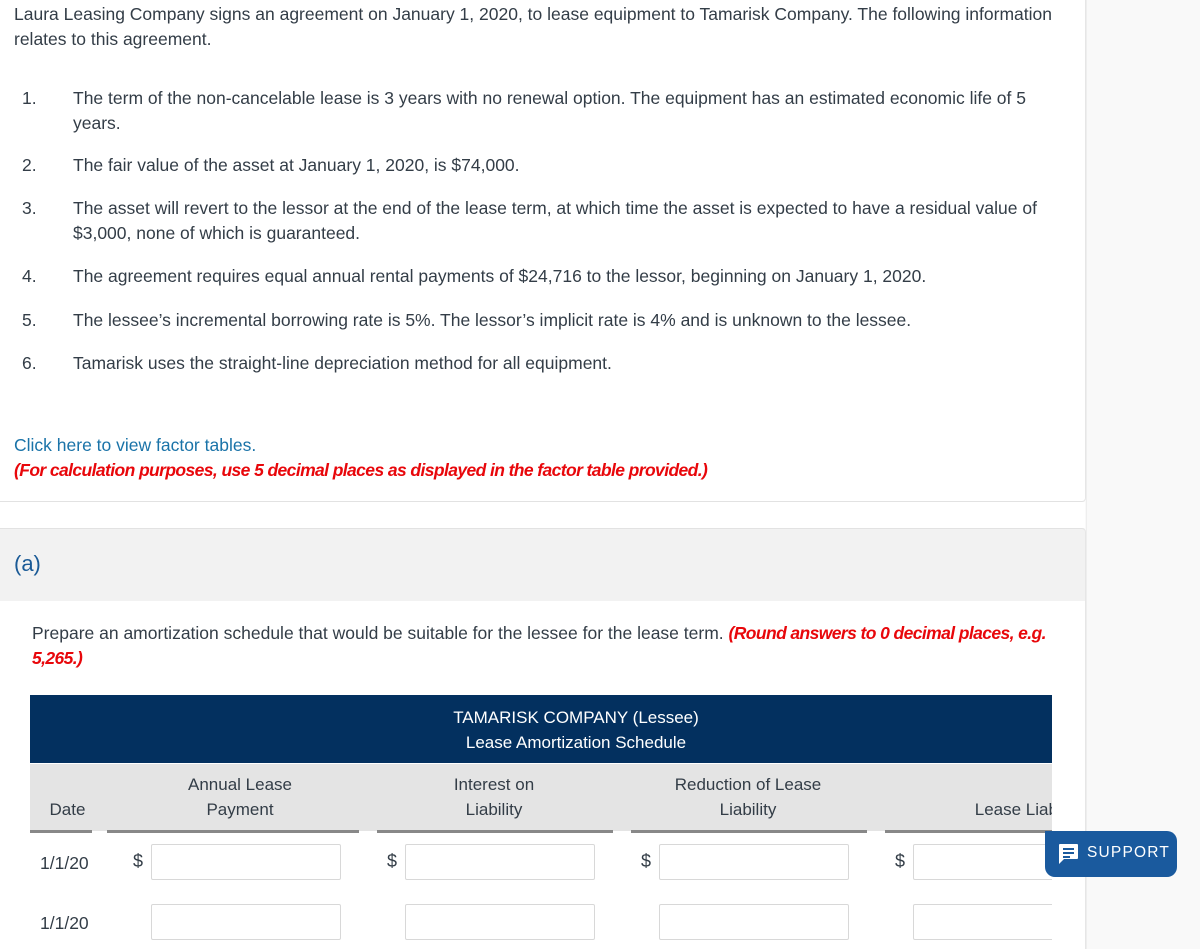 The image size is (1200, 949). Describe the element at coordinates (494, 797) in the screenshot. I see `column-header-interest: Interest on Liability` at that location.